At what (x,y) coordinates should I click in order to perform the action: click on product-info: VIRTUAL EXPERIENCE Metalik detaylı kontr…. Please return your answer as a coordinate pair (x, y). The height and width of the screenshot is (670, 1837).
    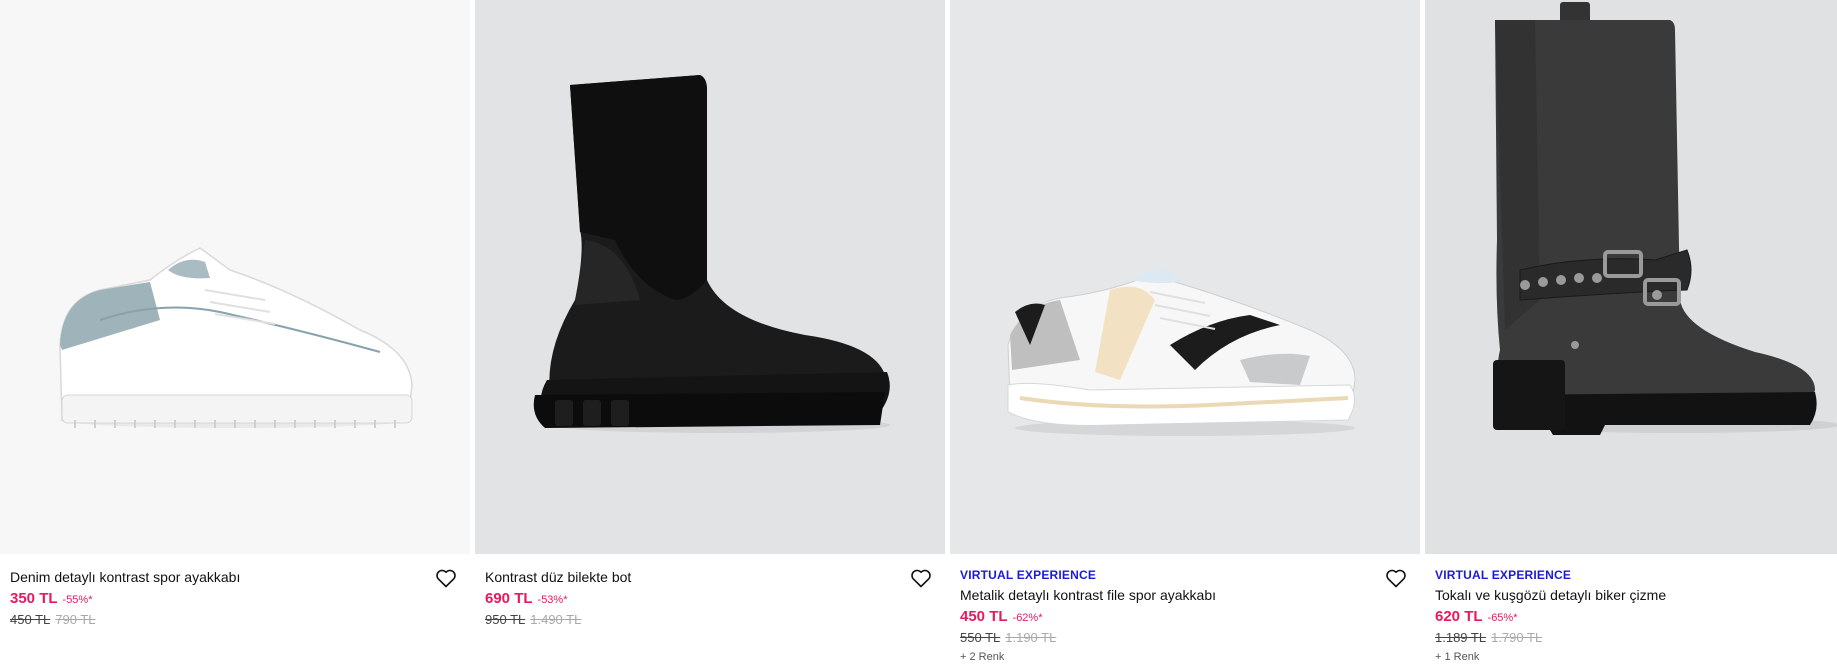
    Looking at the image, I should click on (1185, 612).